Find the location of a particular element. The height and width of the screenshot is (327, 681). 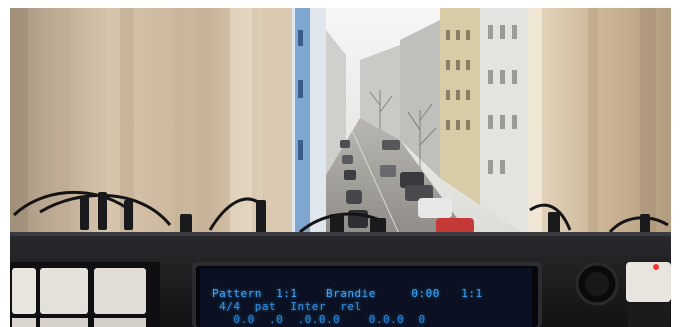

record-button is located at coordinates (648, 282).